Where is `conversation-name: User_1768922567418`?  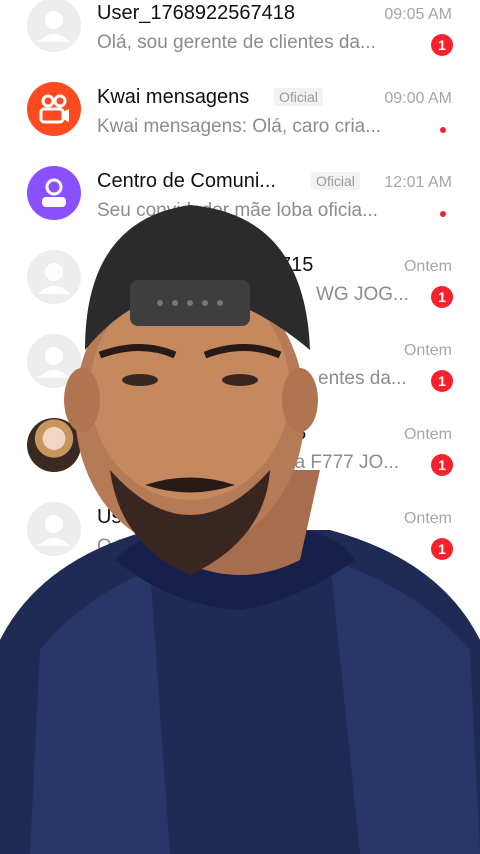
conversation-name: User_1768922567418 is located at coordinates (196, 13).